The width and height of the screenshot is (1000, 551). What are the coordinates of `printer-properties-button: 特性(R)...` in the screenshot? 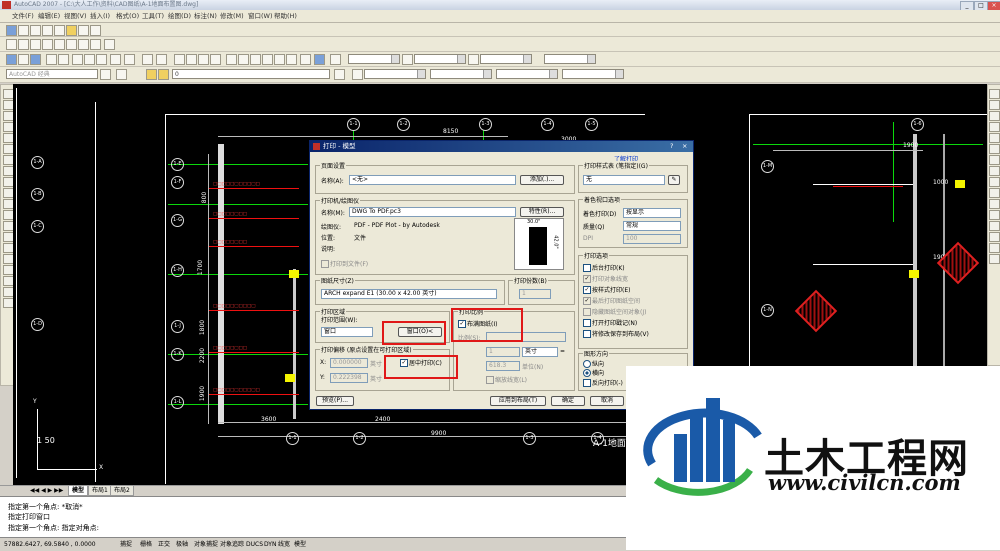 It's located at (542, 212).